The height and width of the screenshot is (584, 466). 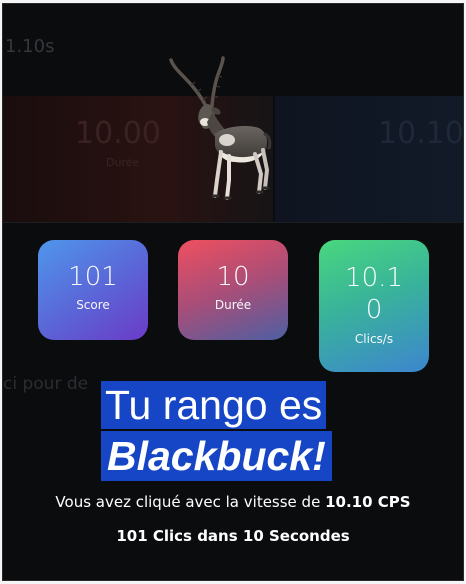 I want to click on clicks-summary: 101 Clics dans 10 Secondes, so click(x=233, y=536).